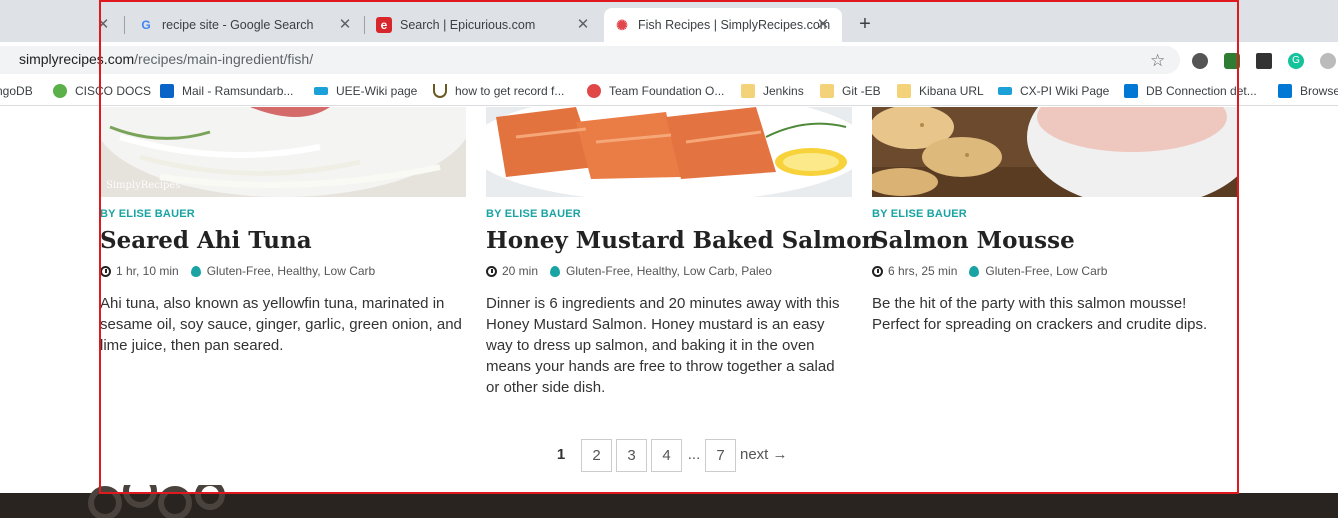 The height and width of the screenshot is (518, 1338). What do you see at coordinates (468, 25) in the screenshot?
I see `tab-title: Search | Epicurious.com` at bounding box center [468, 25].